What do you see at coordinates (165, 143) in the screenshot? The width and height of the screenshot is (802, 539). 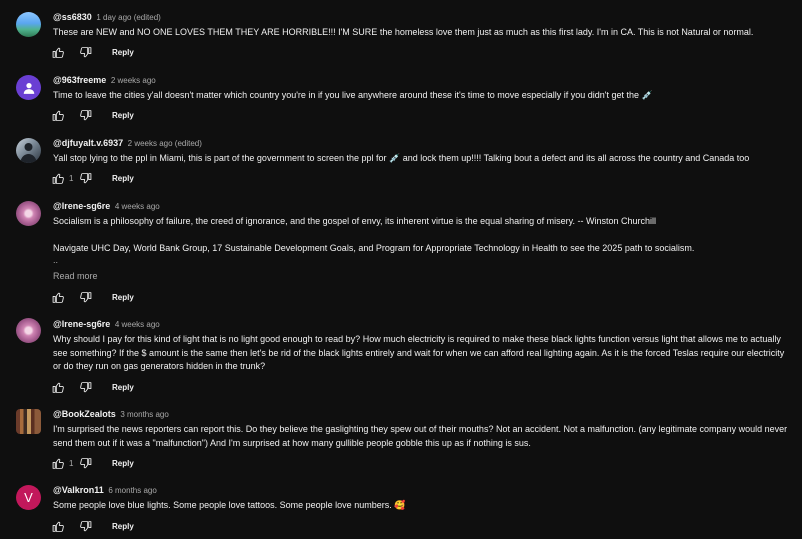 I see `comment-timestamp: 2 weeks ago (edited)` at bounding box center [165, 143].